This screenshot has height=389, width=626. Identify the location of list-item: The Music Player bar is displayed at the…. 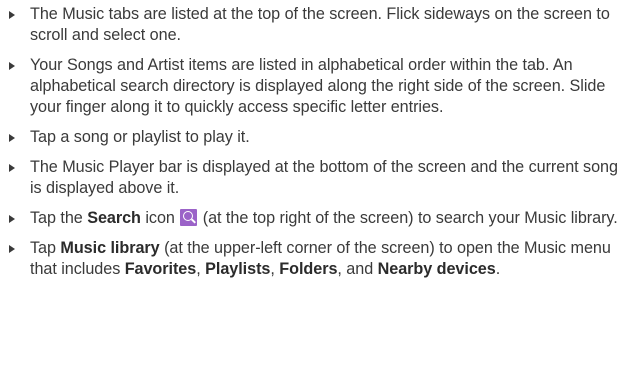
(313, 178).